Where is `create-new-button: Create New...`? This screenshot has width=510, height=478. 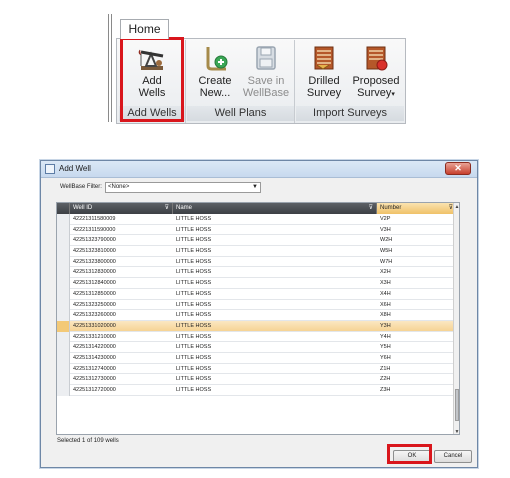 create-new-button: Create New... is located at coordinates (215, 73).